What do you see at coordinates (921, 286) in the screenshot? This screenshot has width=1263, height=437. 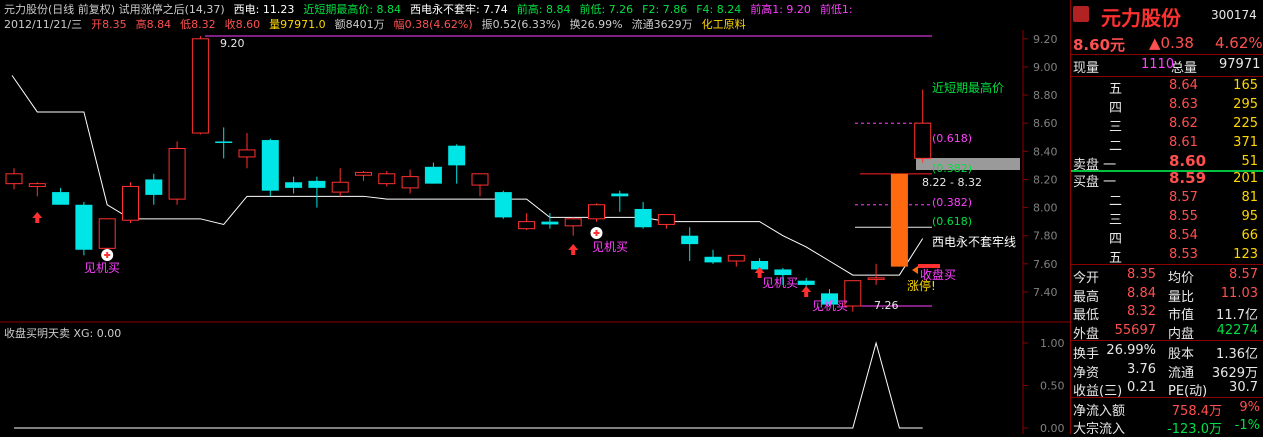 I see `limit-up-label: 涨停!` at bounding box center [921, 286].